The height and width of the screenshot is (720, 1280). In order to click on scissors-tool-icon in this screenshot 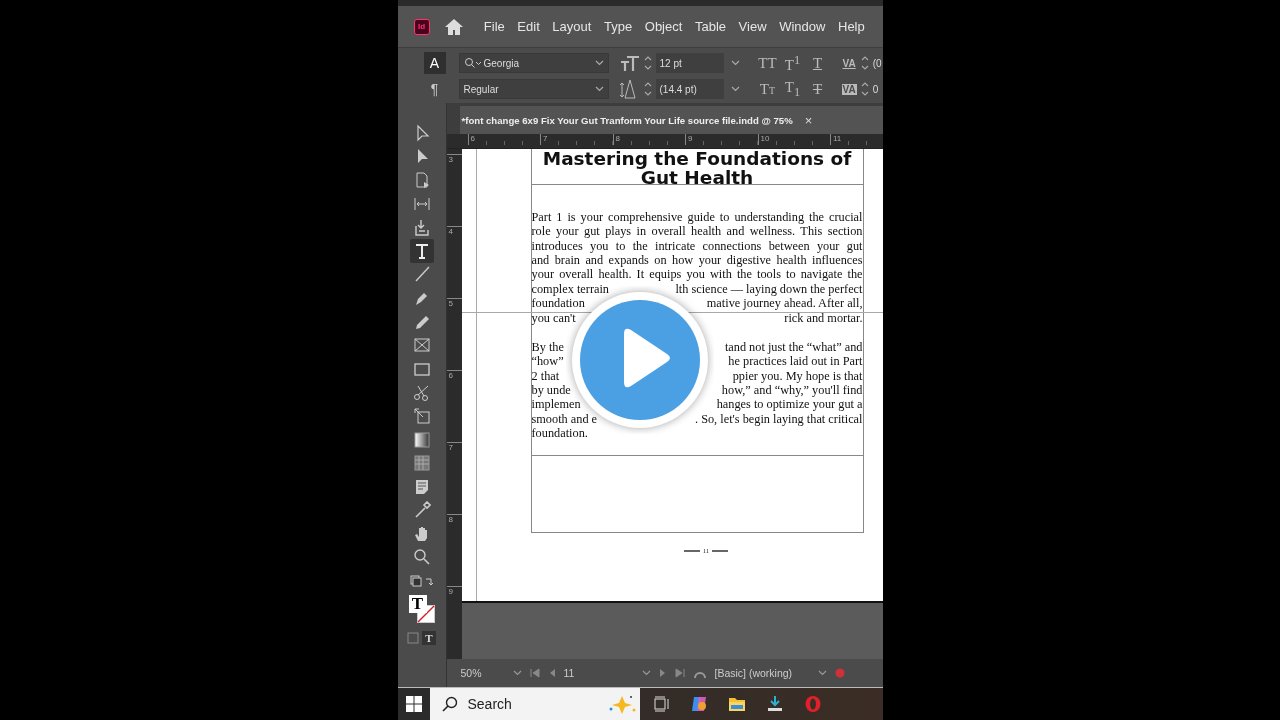, I will do `click(421, 392)`.